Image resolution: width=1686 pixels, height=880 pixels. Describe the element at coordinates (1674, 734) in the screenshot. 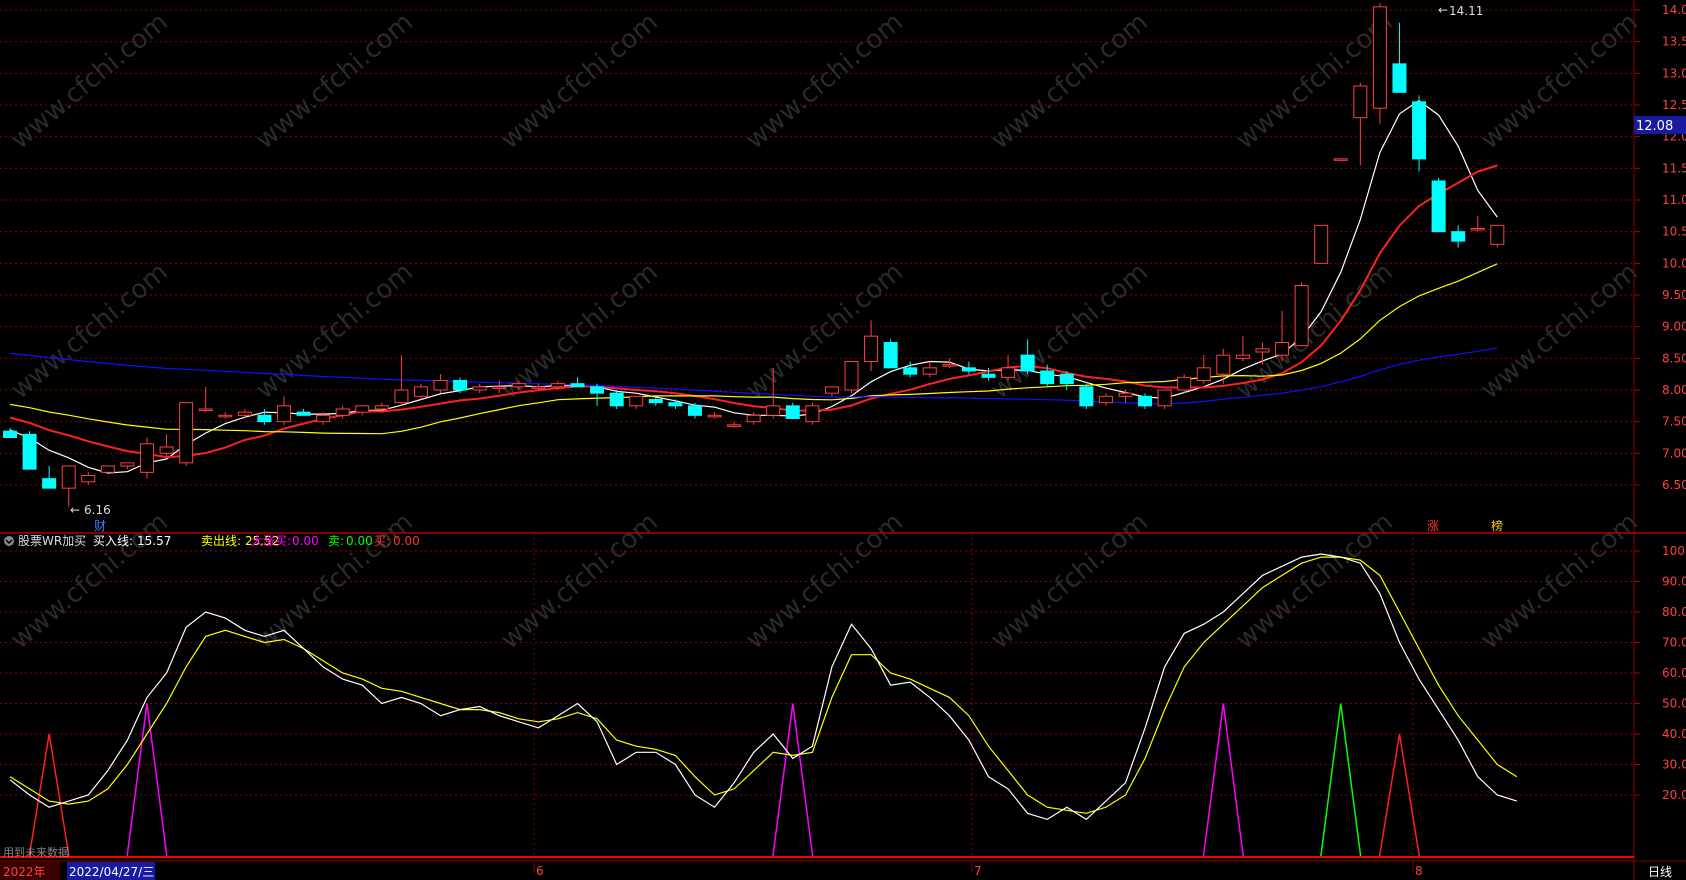

I see `indicator-tick-label: 40.00` at that location.